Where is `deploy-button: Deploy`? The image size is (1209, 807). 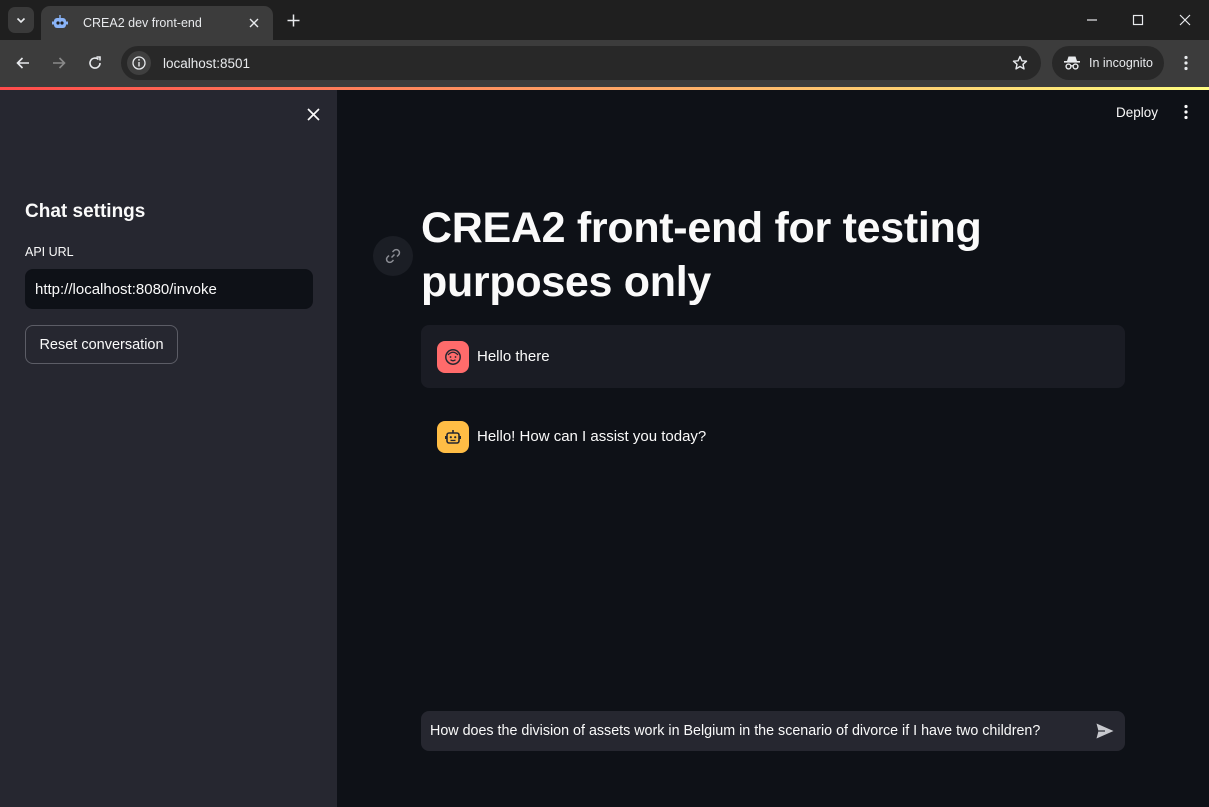
deploy-button: Deploy is located at coordinates (1137, 112).